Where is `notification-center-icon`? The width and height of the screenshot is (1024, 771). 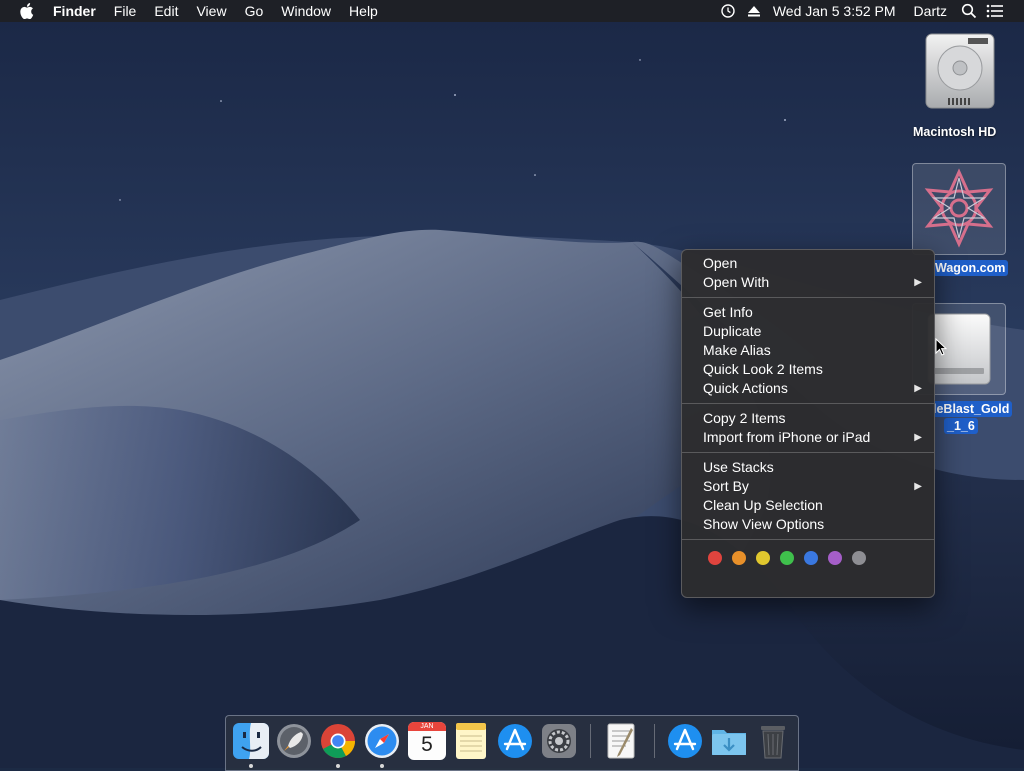
notification-center-icon is located at coordinates (995, 11).